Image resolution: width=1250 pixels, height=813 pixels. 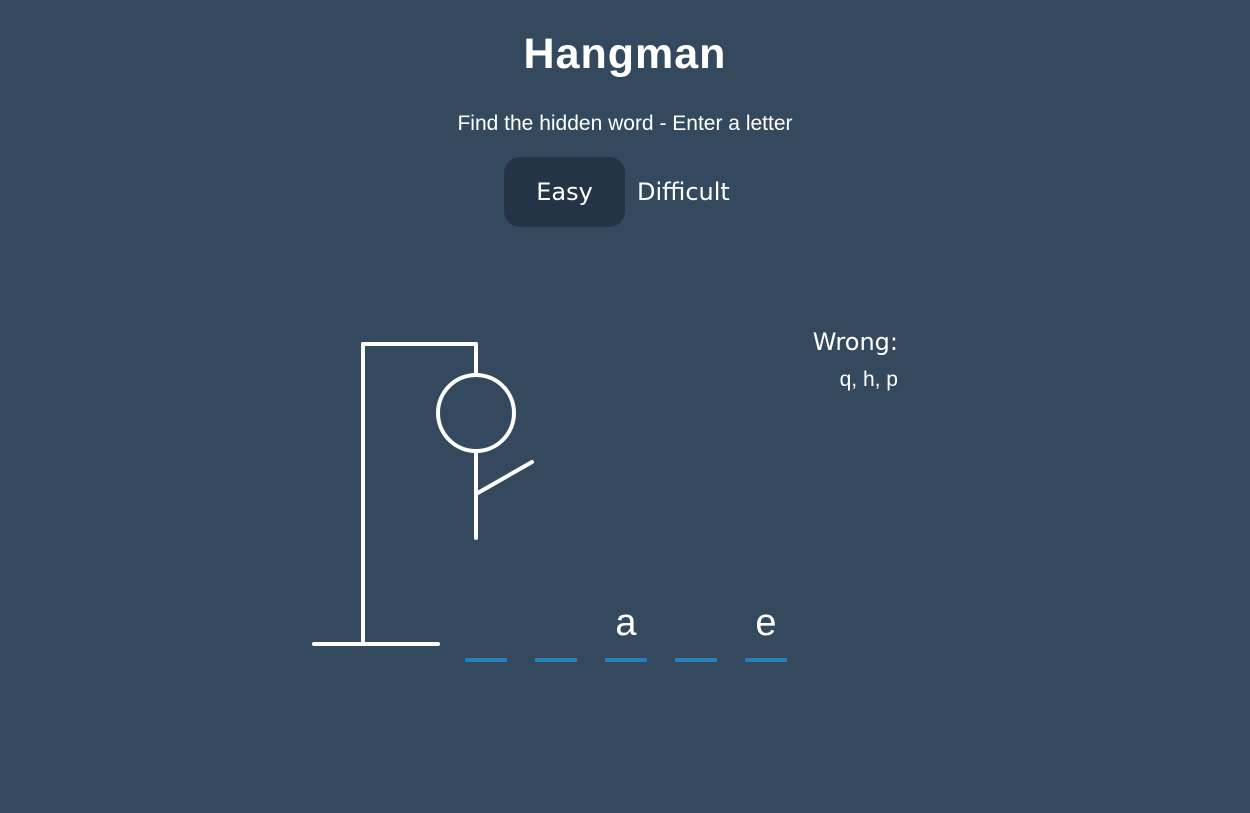 I want to click on letter-slot: a, so click(x=626, y=630).